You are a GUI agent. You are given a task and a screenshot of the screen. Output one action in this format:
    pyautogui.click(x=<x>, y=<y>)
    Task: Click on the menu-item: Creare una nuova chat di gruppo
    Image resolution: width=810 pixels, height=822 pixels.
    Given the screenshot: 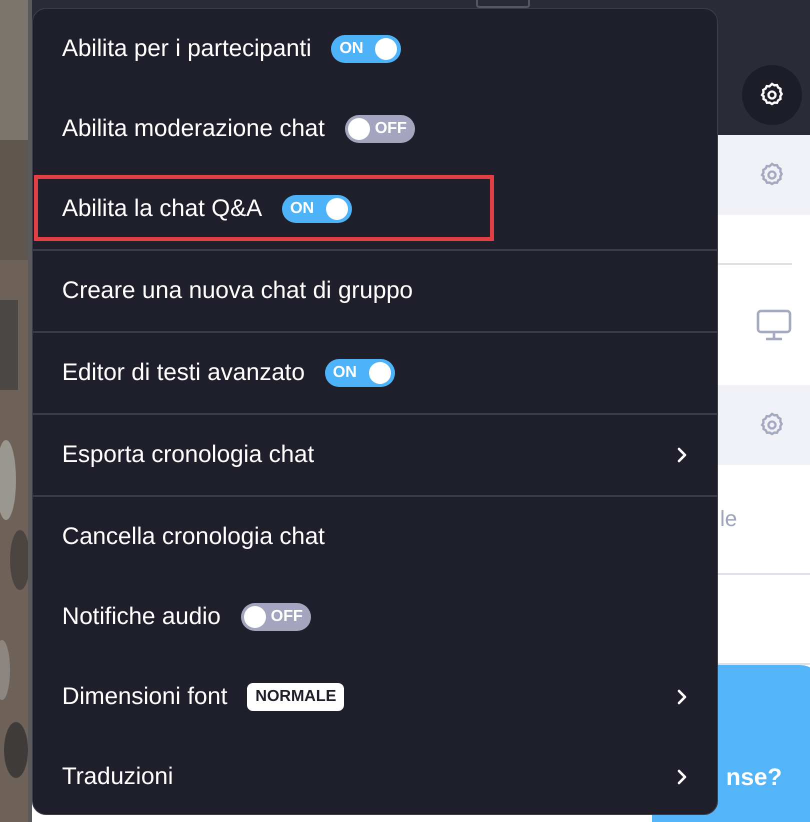 What is the action you would take?
    pyautogui.click(x=237, y=291)
    